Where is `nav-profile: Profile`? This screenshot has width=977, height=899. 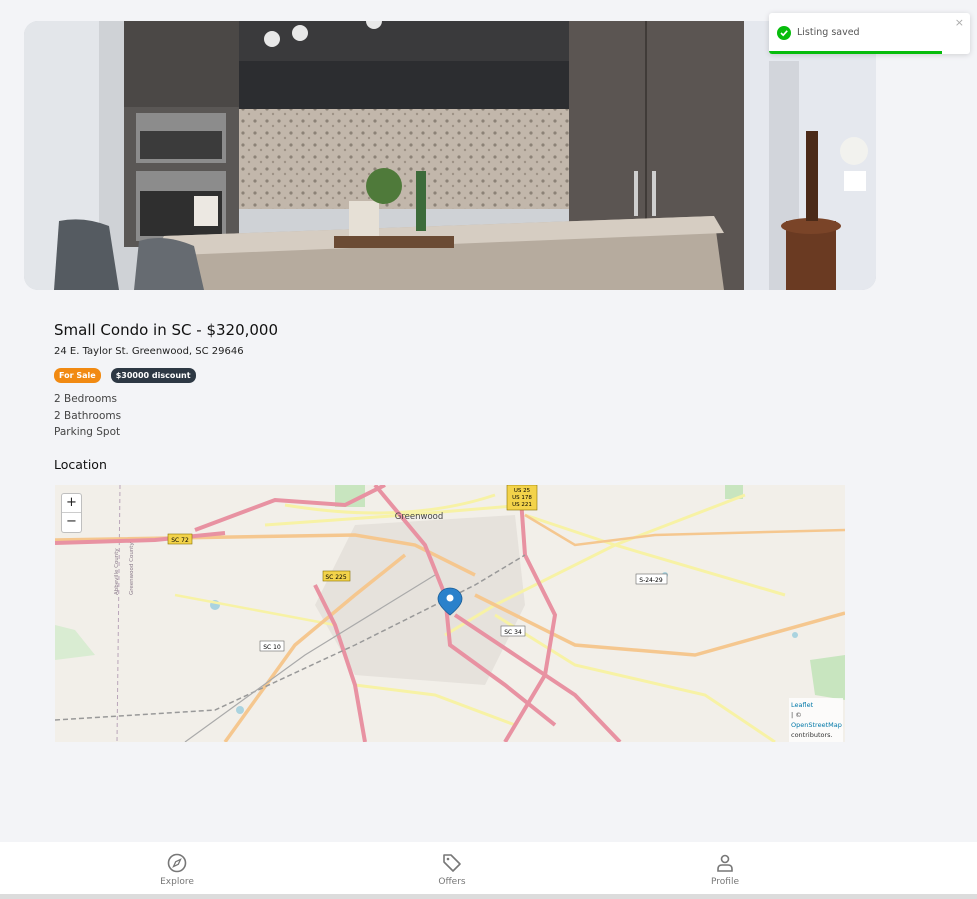 nav-profile: Profile is located at coordinates (725, 870).